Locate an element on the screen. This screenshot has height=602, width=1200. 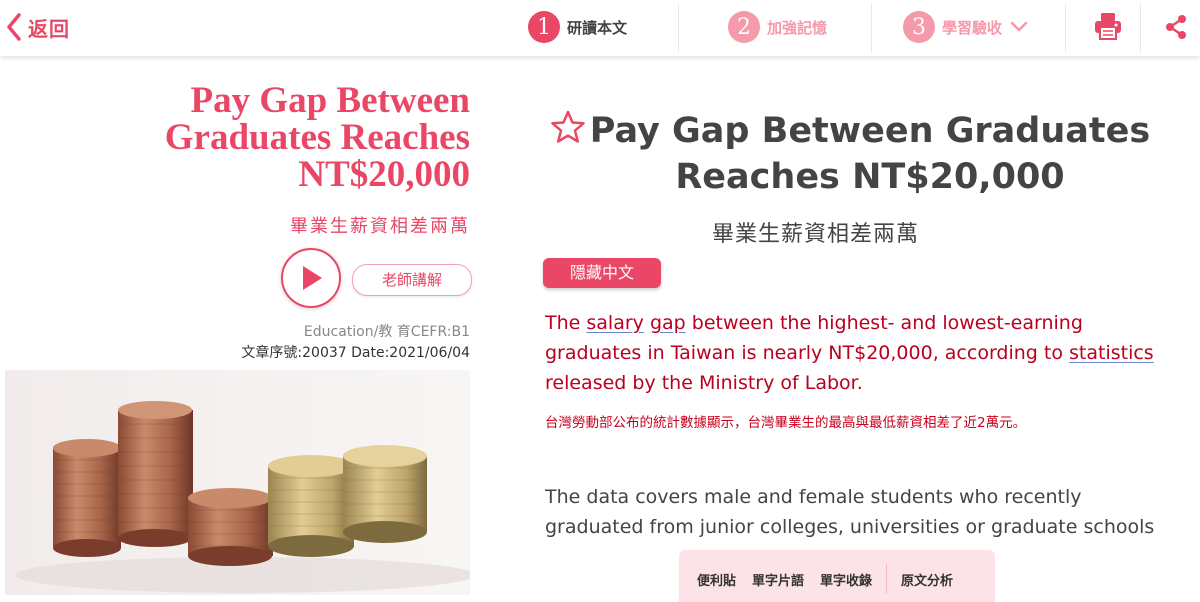
text-run: released by the Ministry of Labor. is located at coordinates (704, 383).